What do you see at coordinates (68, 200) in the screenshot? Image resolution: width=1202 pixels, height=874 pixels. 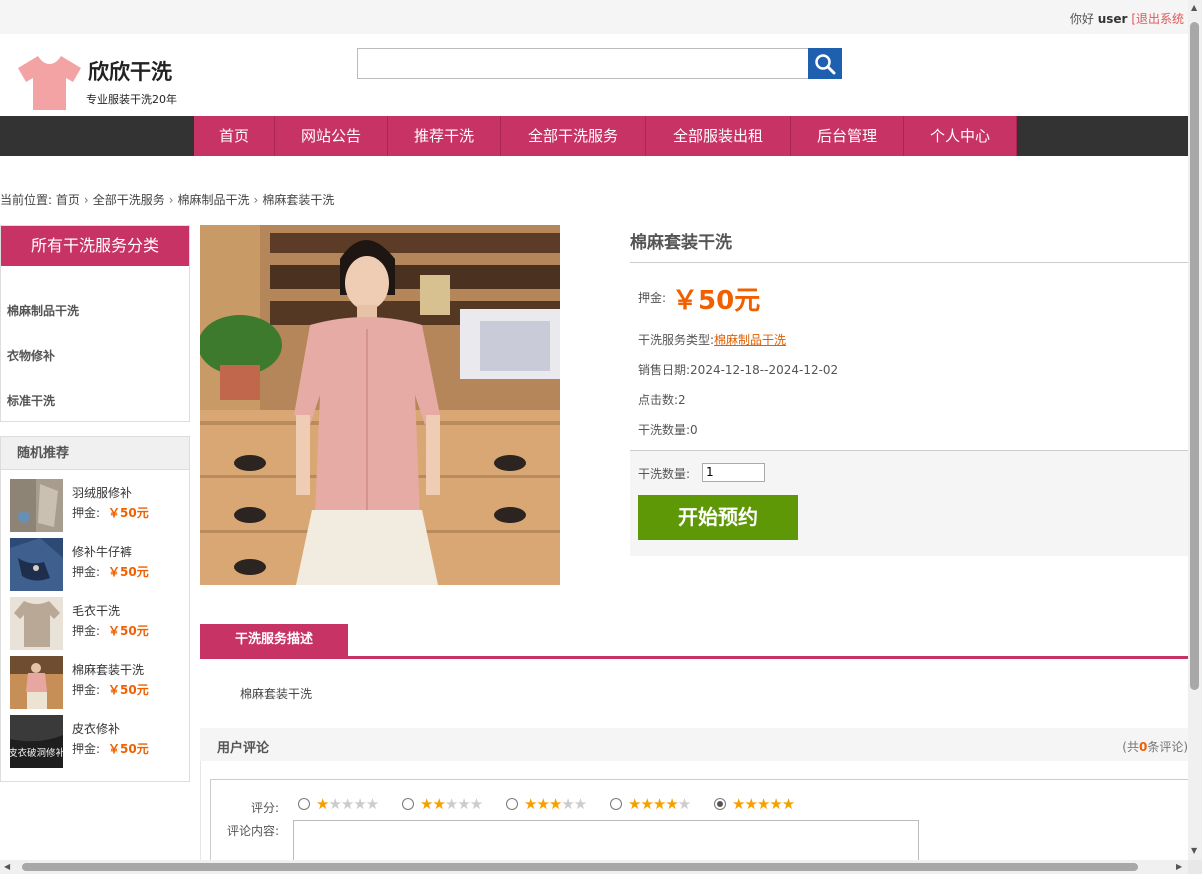 I see `breadcrumb-home: 首页` at bounding box center [68, 200].